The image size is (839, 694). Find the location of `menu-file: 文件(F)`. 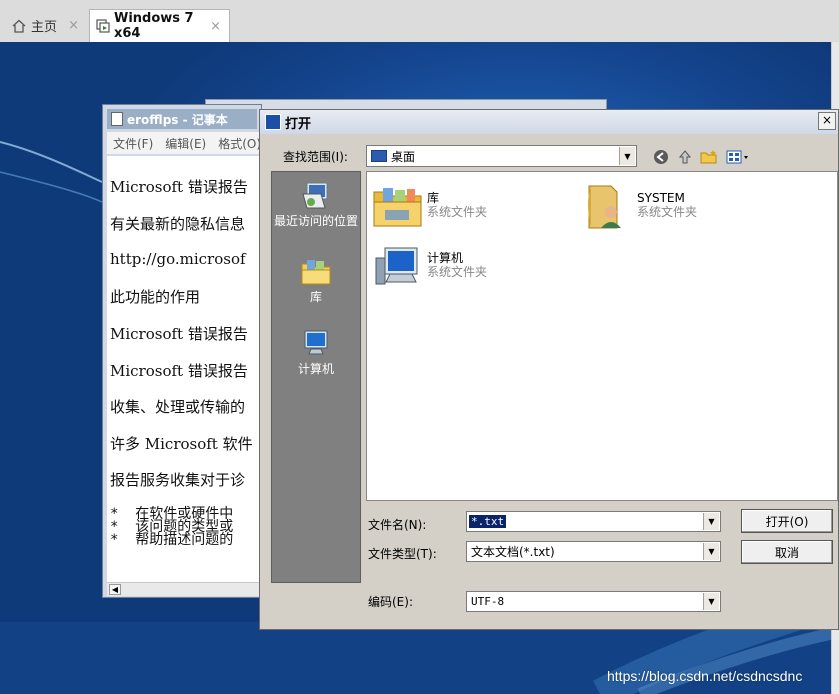

menu-file: 文件(F) is located at coordinates (133, 143).